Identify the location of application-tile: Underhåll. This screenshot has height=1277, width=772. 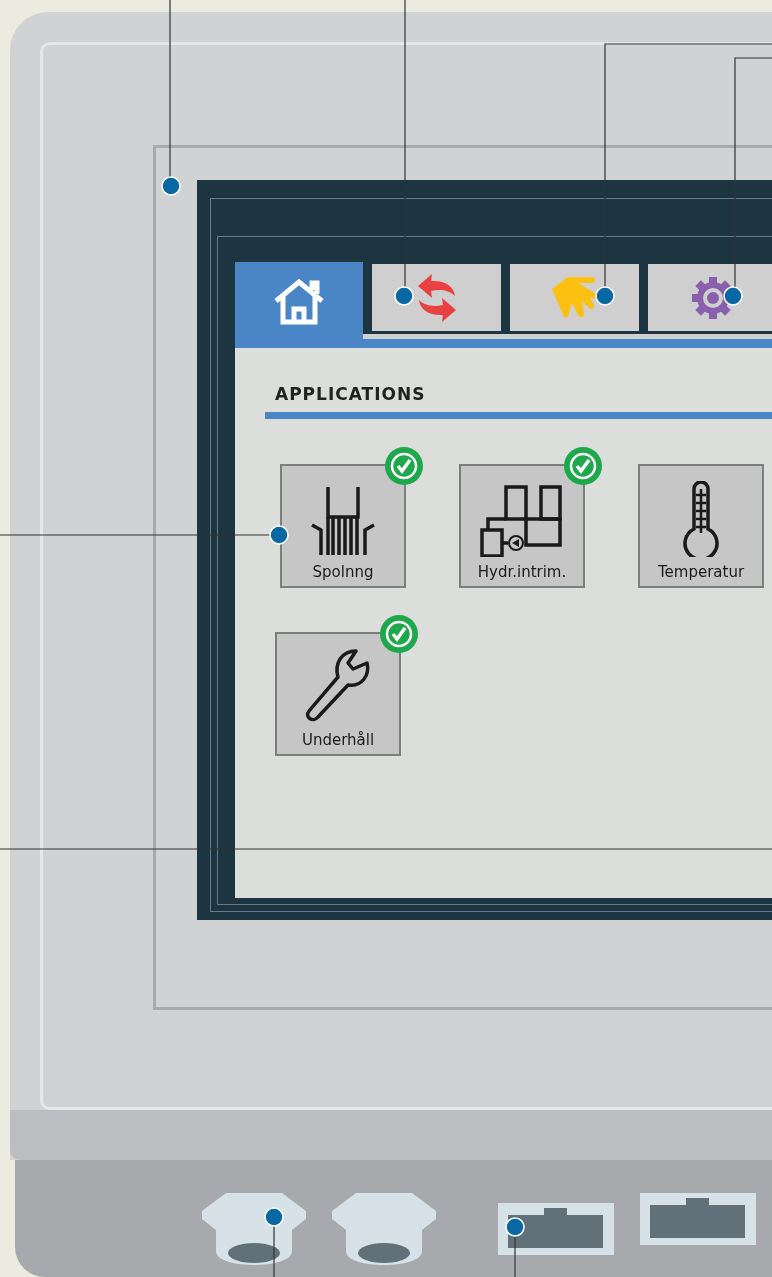
(338, 694).